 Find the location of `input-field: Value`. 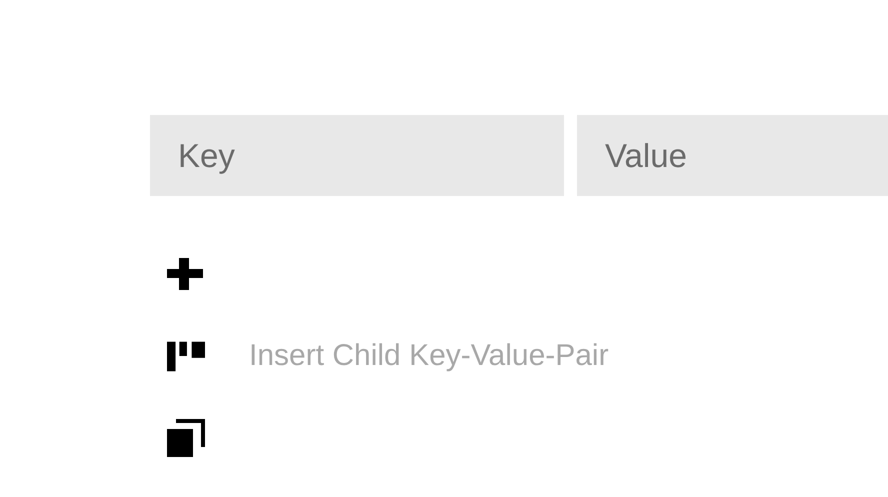

input-field: Value is located at coordinates (732, 155).